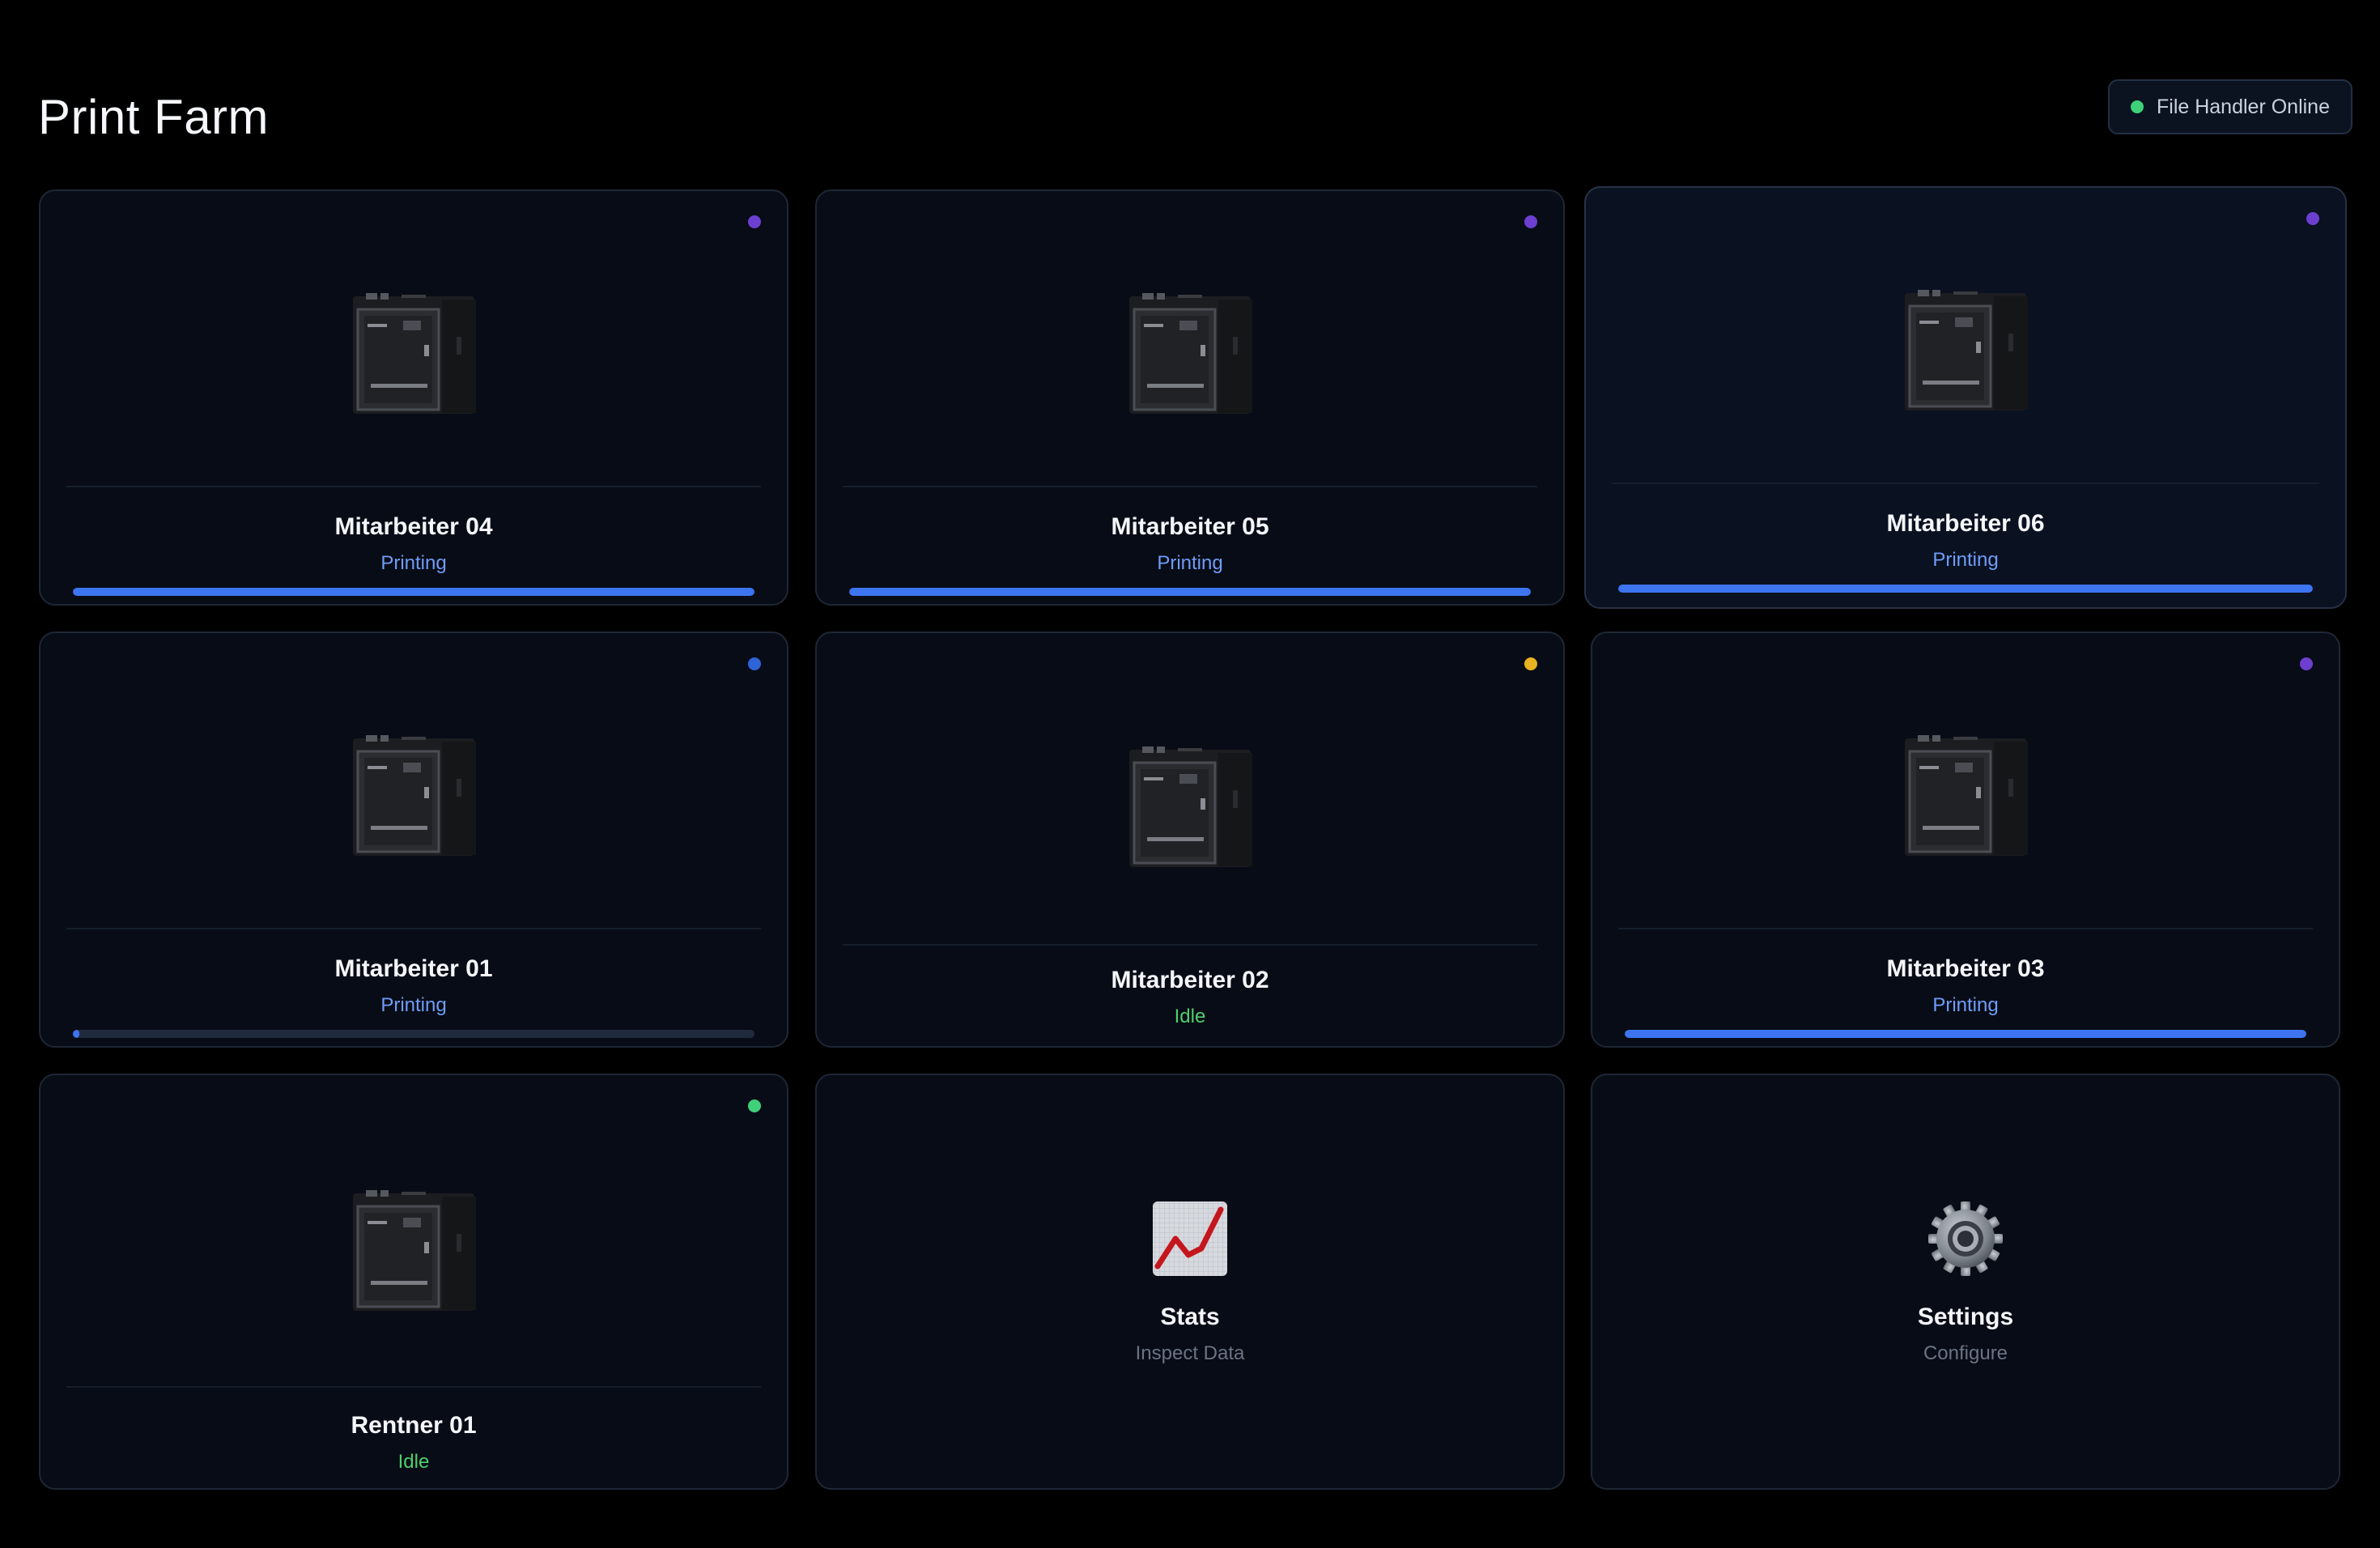 This screenshot has height=1548, width=2380. I want to click on settings-subtitle: Configure, so click(1965, 1353).